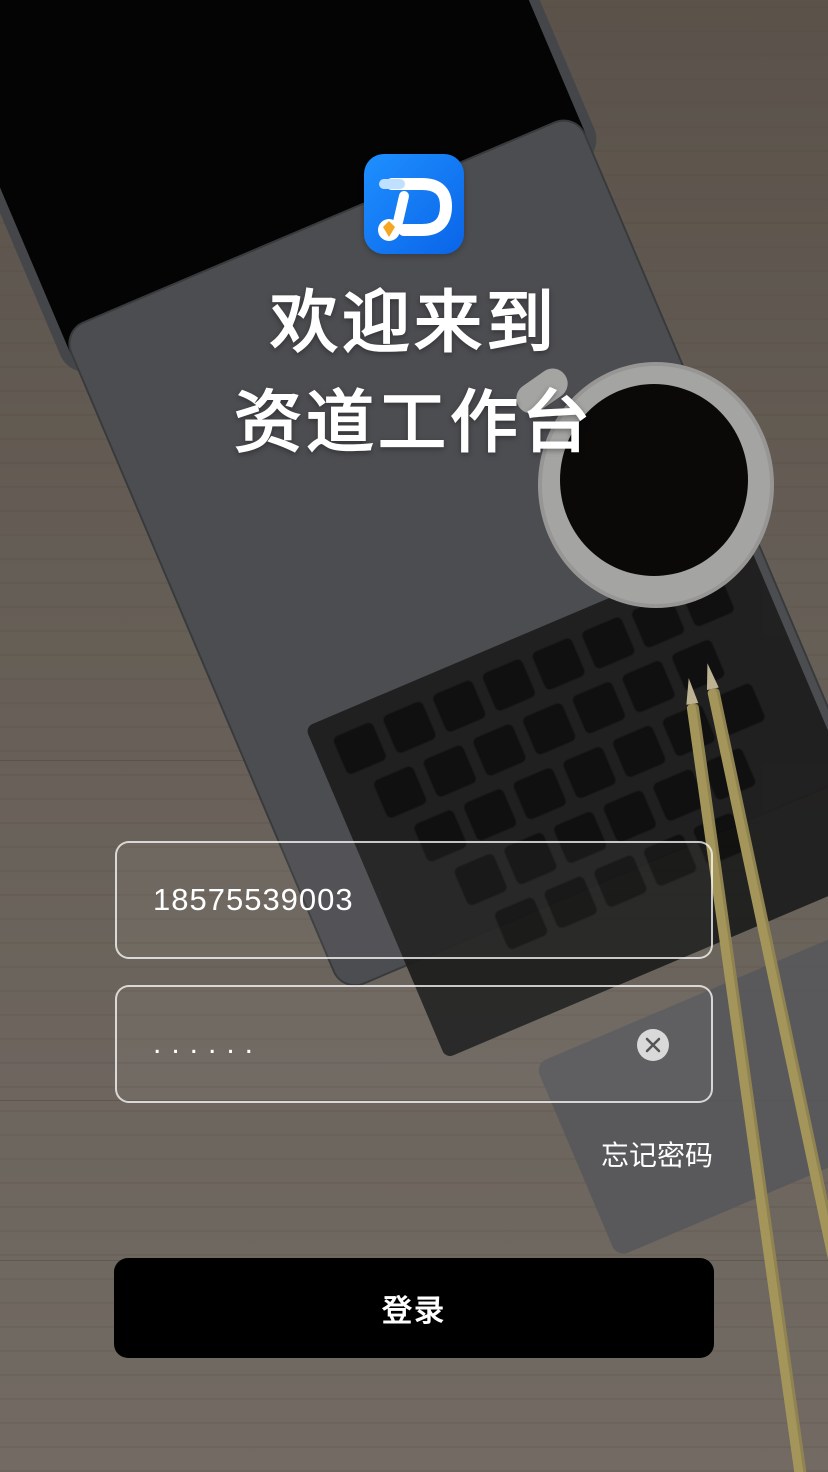  What do you see at coordinates (413, 423) in the screenshot?
I see `welcome-title-line2: 资道工作台` at bounding box center [413, 423].